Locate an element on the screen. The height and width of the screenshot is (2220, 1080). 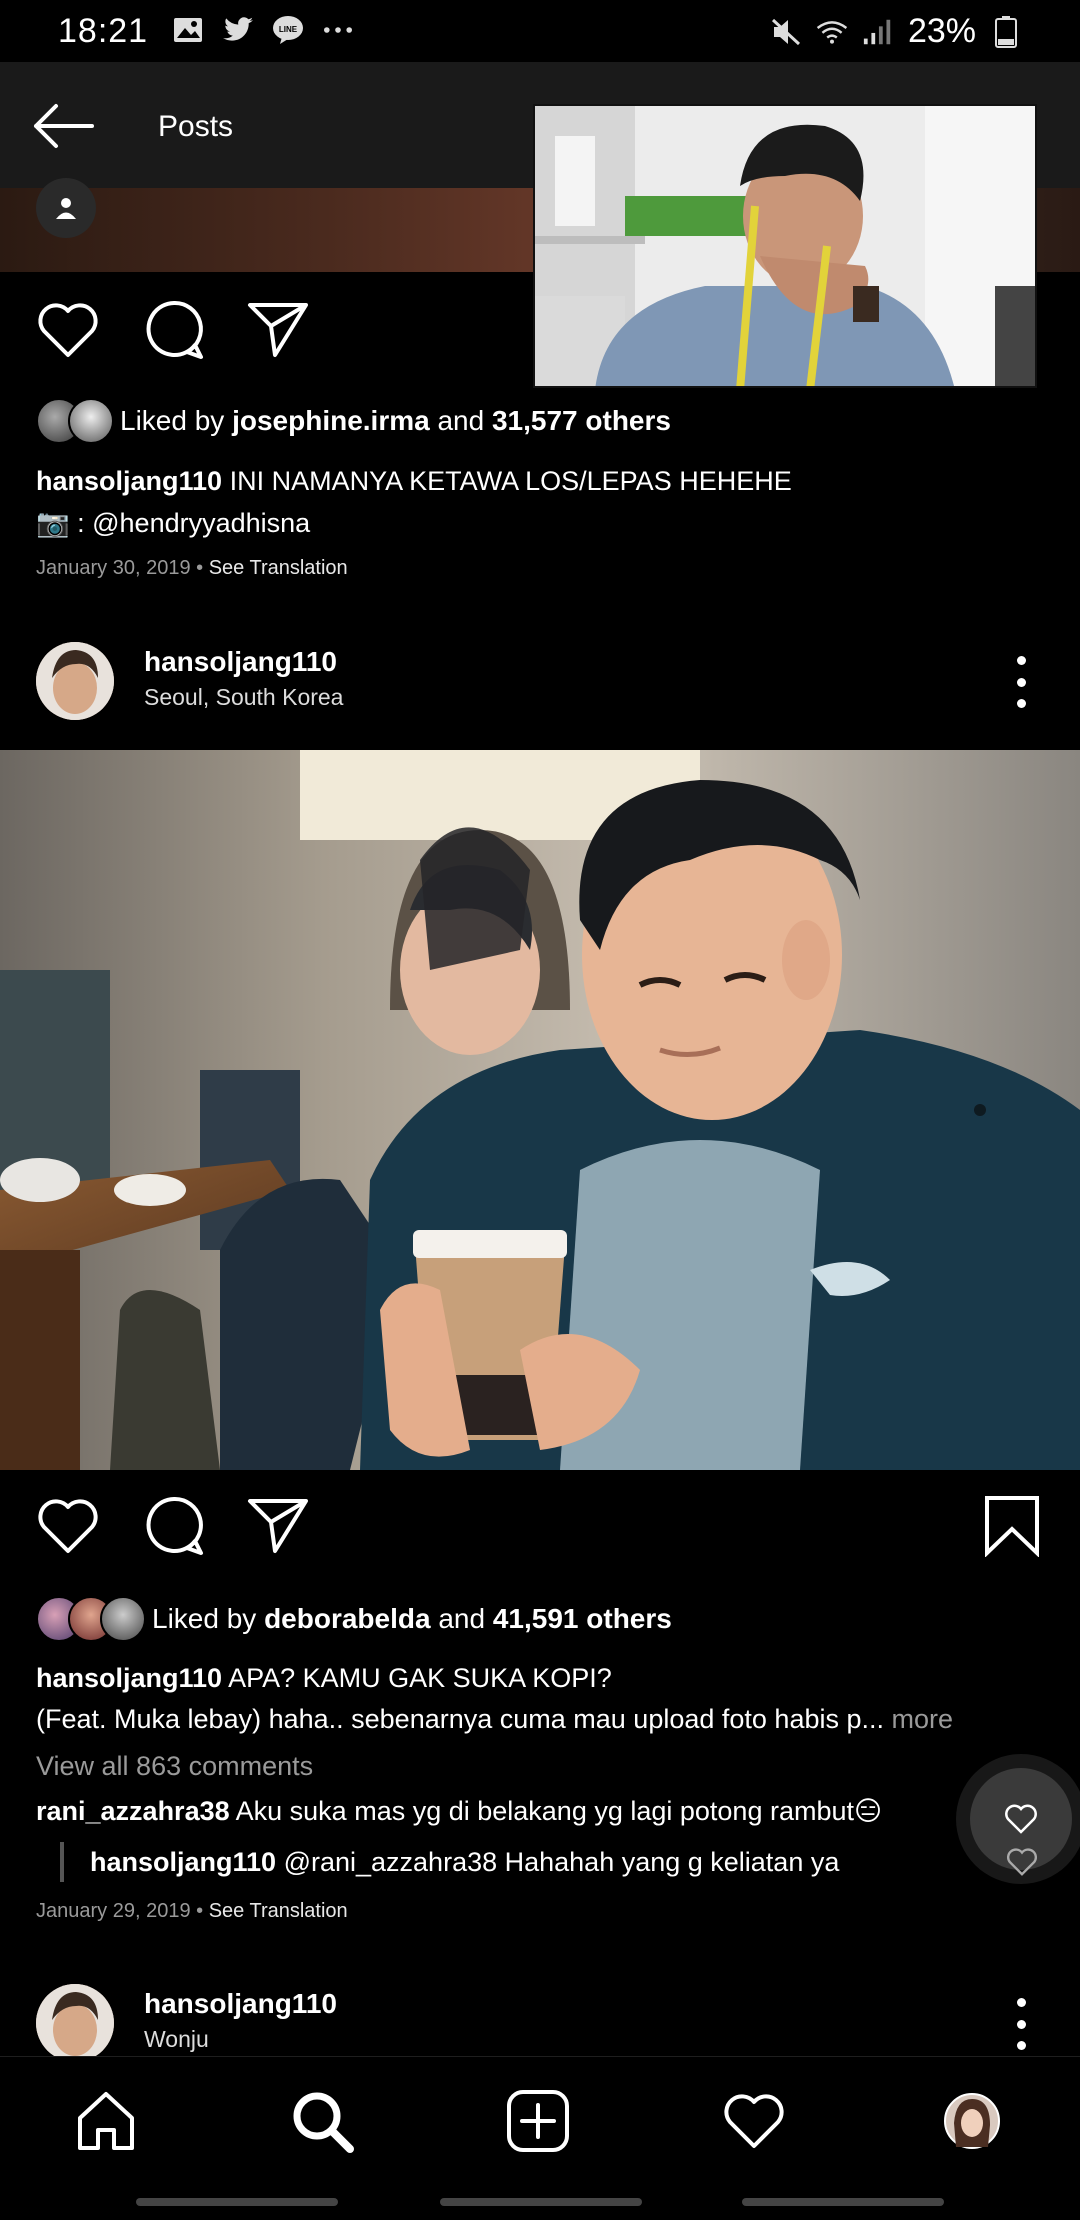
tagged-people-button is located at coordinates (66, 208).